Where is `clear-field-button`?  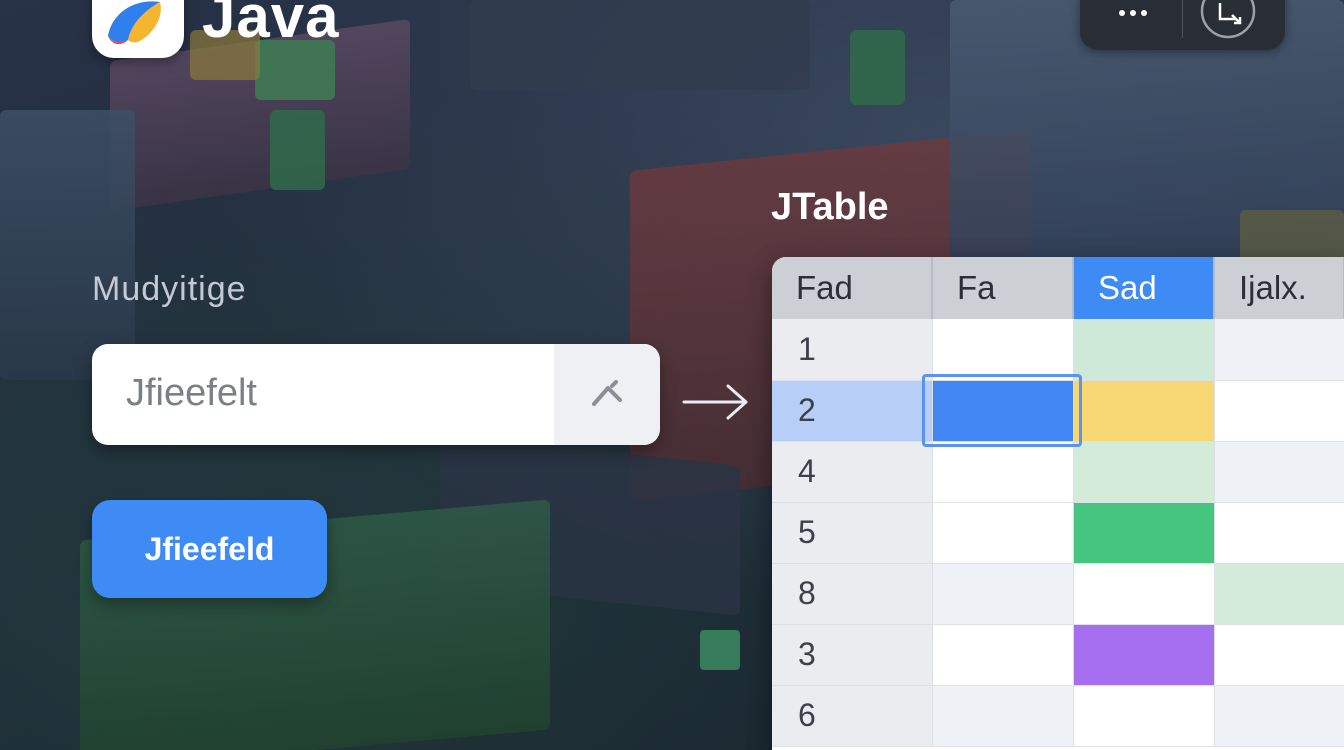 clear-field-button is located at coordinates (607, 394).